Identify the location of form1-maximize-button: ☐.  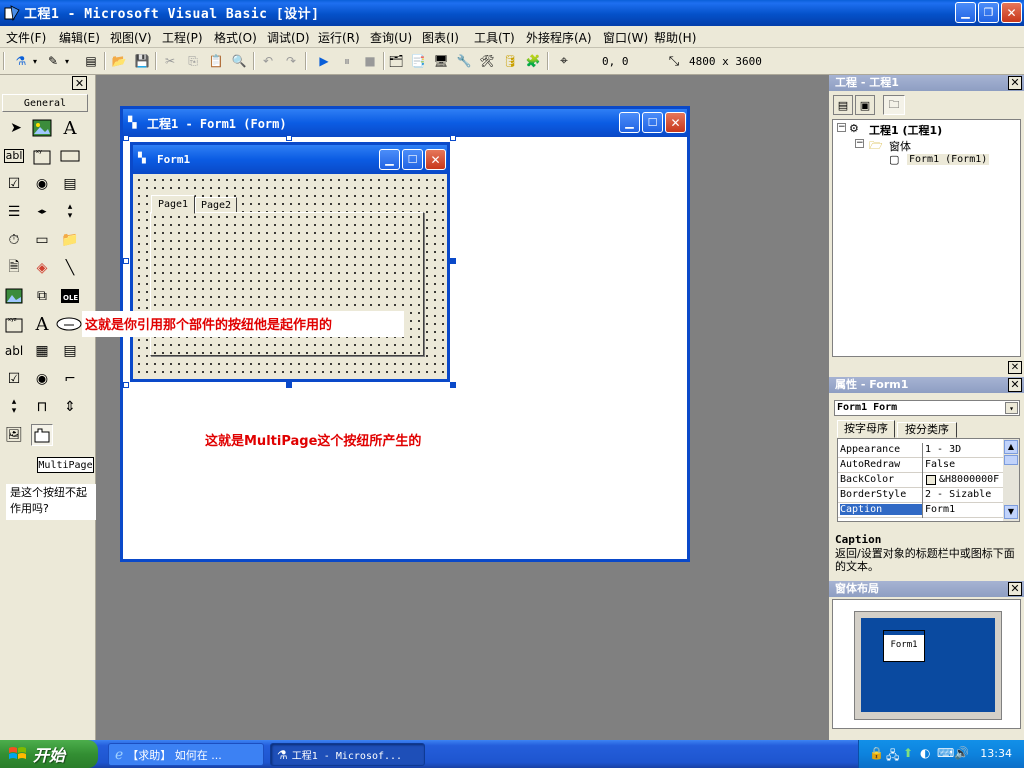
(412, 159).